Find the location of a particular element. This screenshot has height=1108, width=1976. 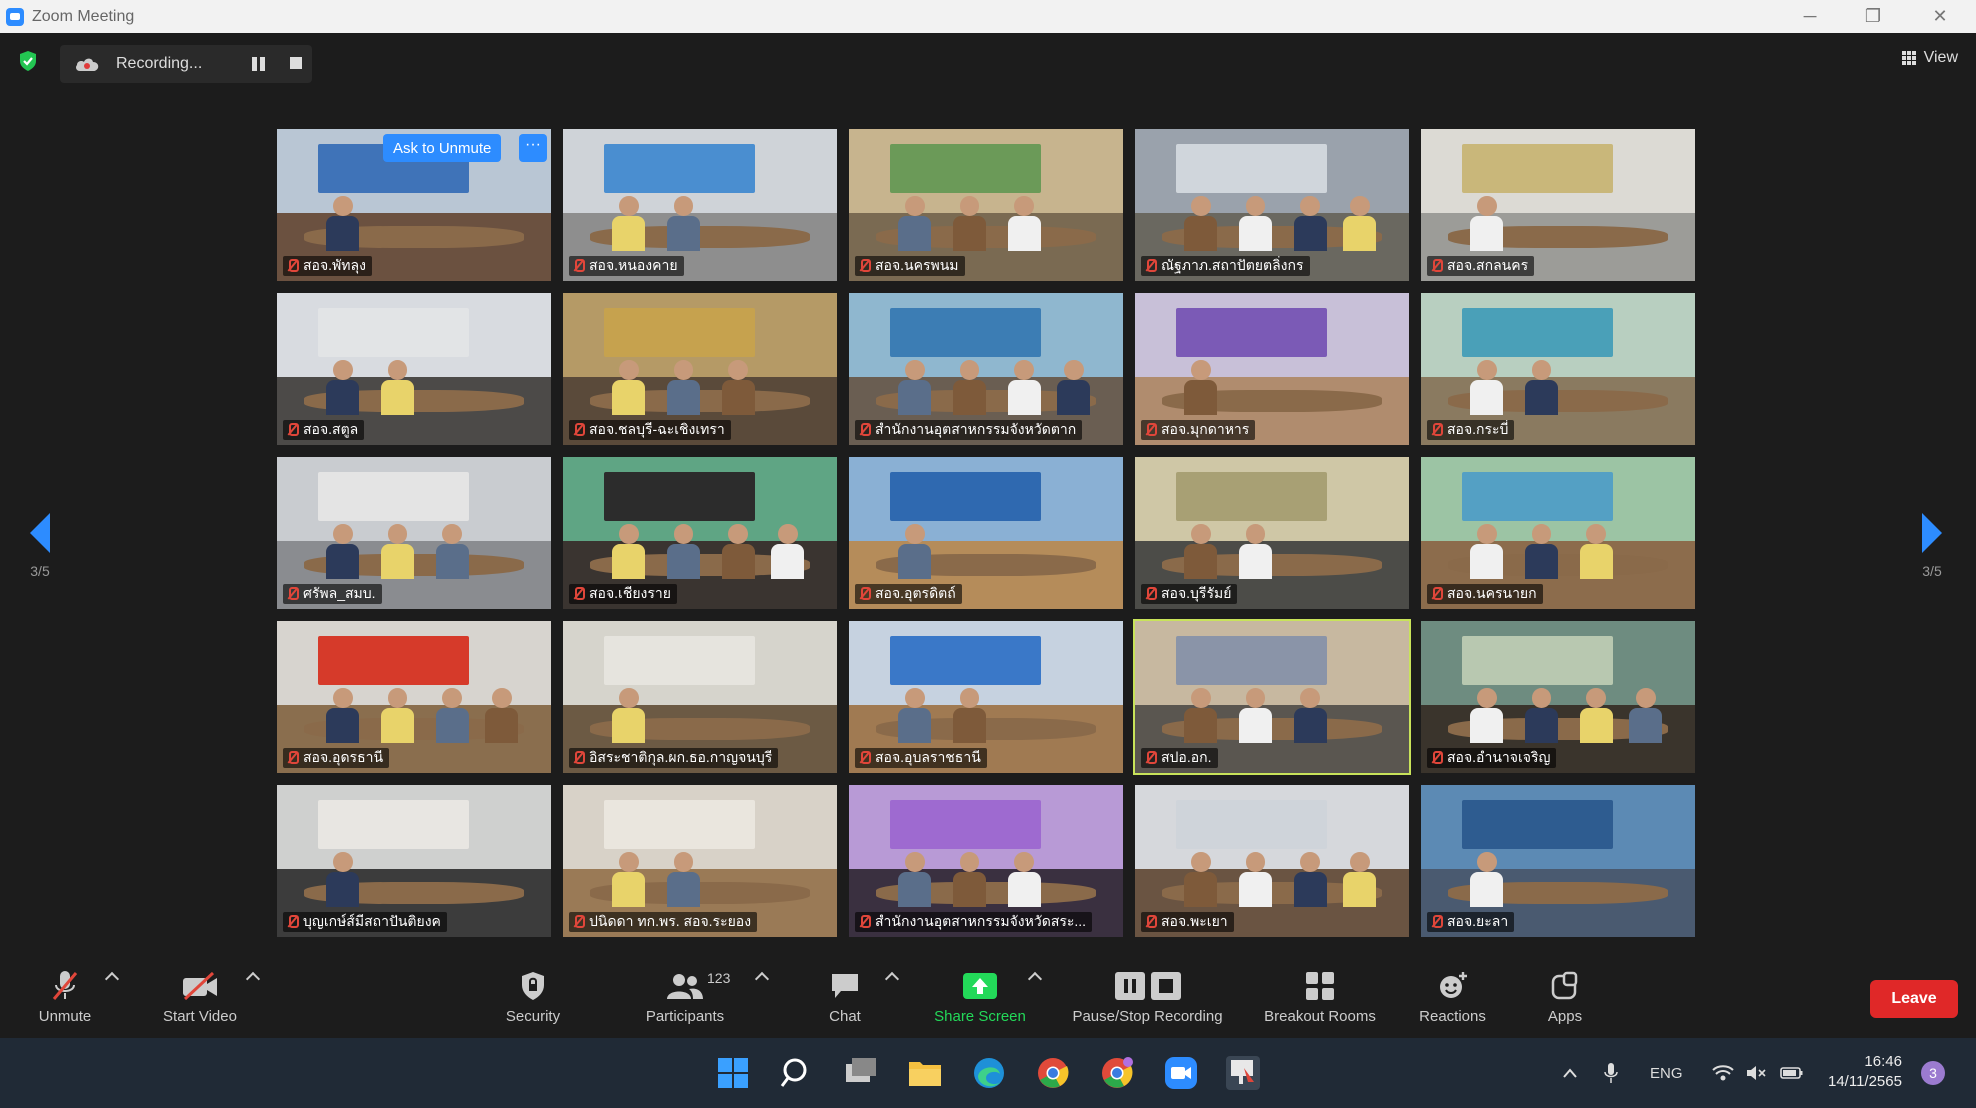

reactions-button: Reactions is located at coordinates (1452, 996).